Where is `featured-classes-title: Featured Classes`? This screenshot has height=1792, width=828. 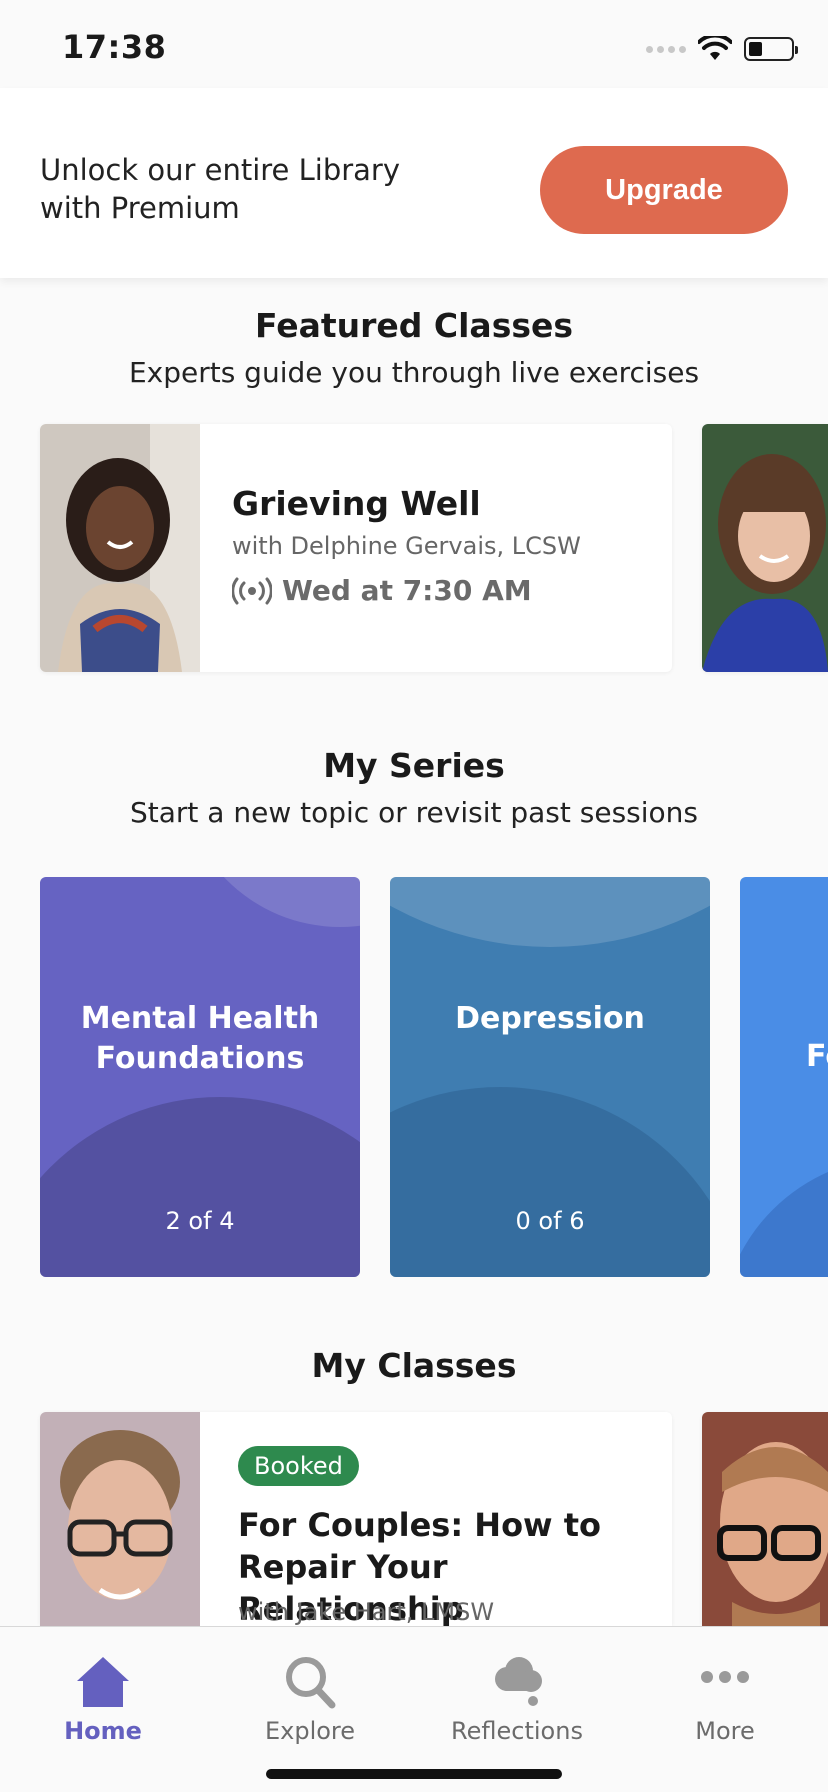
featured-classes-title: Featured Classes is located at coordinates (414, 325).